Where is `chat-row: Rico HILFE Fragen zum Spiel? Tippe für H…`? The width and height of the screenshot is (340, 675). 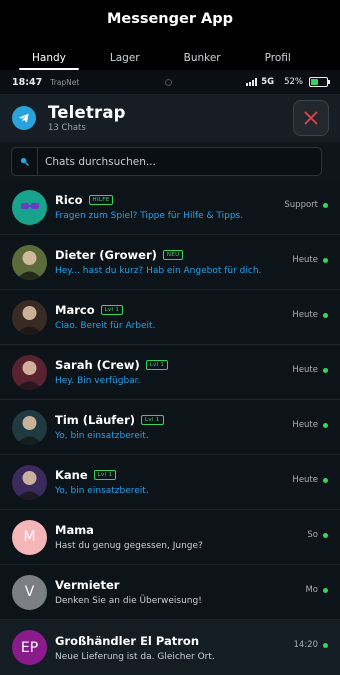 chat-row: Rico HILFE Fragen zum Spiel? Tippe für H… is located at coordinates (170, 207).